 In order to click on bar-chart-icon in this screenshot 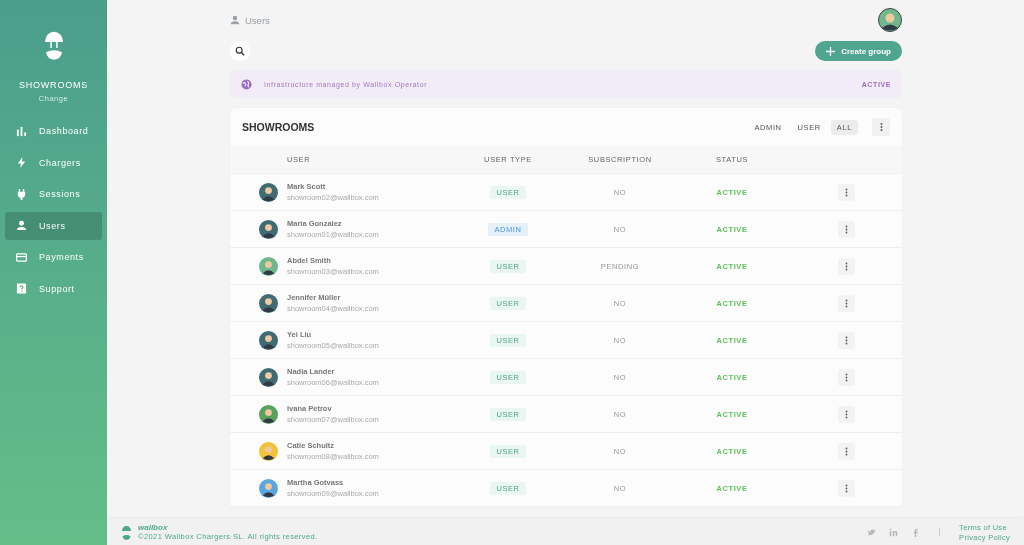, I will do `click(21, 131)`.